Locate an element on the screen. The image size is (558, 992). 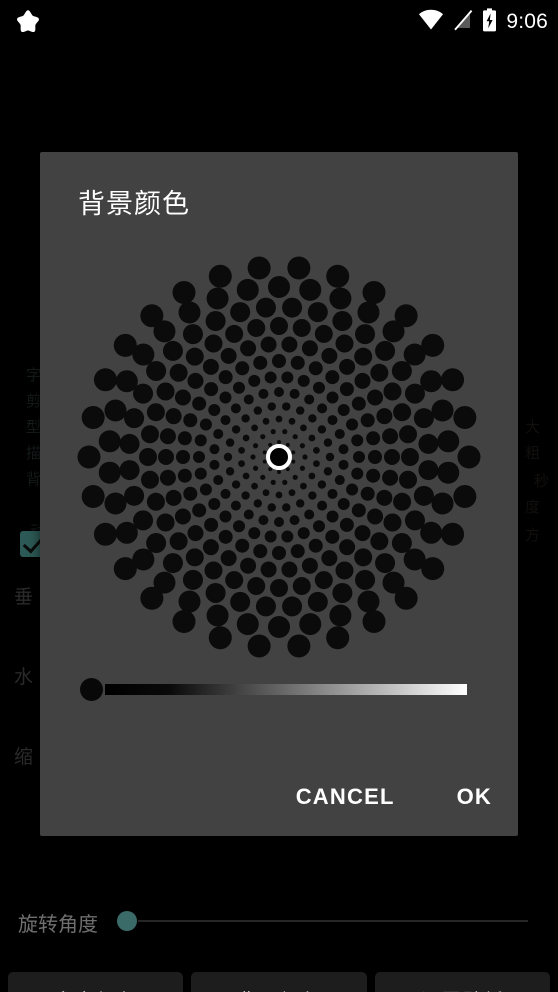
cancel-button: CANCEL is located at coordinates (345, 797).